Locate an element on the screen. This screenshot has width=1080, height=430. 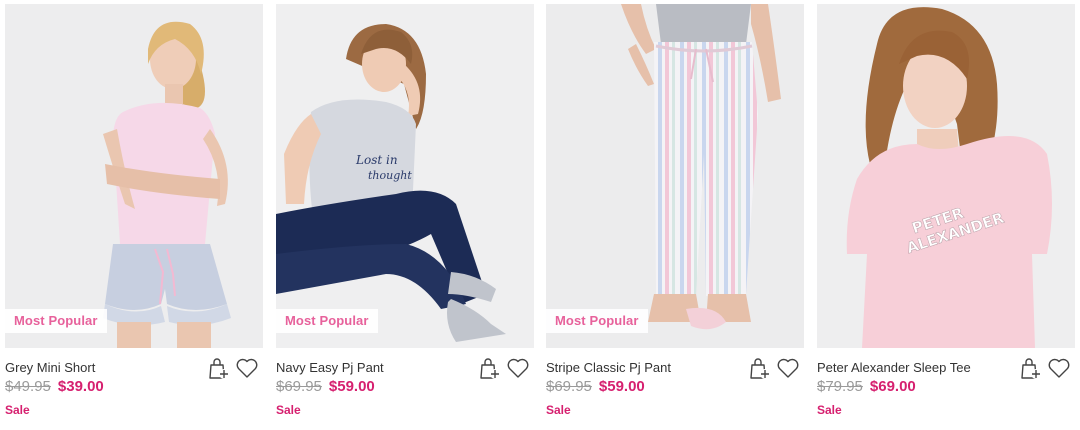
sale-price: $69.00 is located at coordinates (892, 386).